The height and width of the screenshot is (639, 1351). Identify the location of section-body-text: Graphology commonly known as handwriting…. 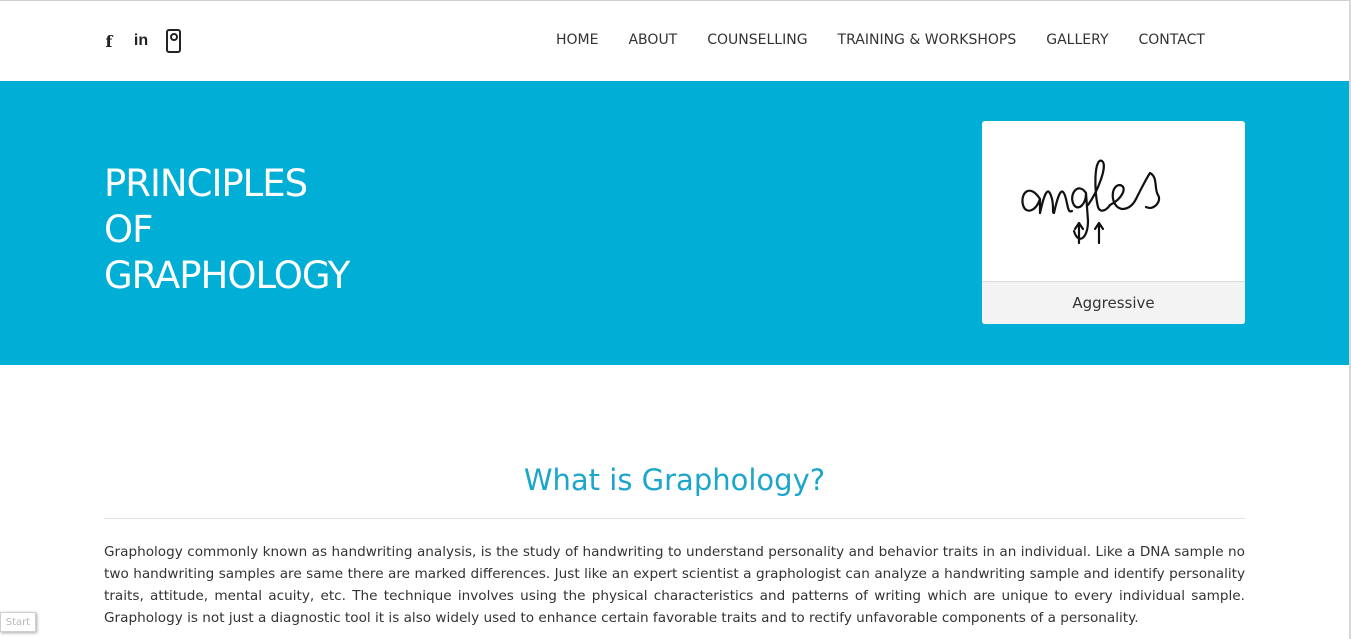
(674, 585).